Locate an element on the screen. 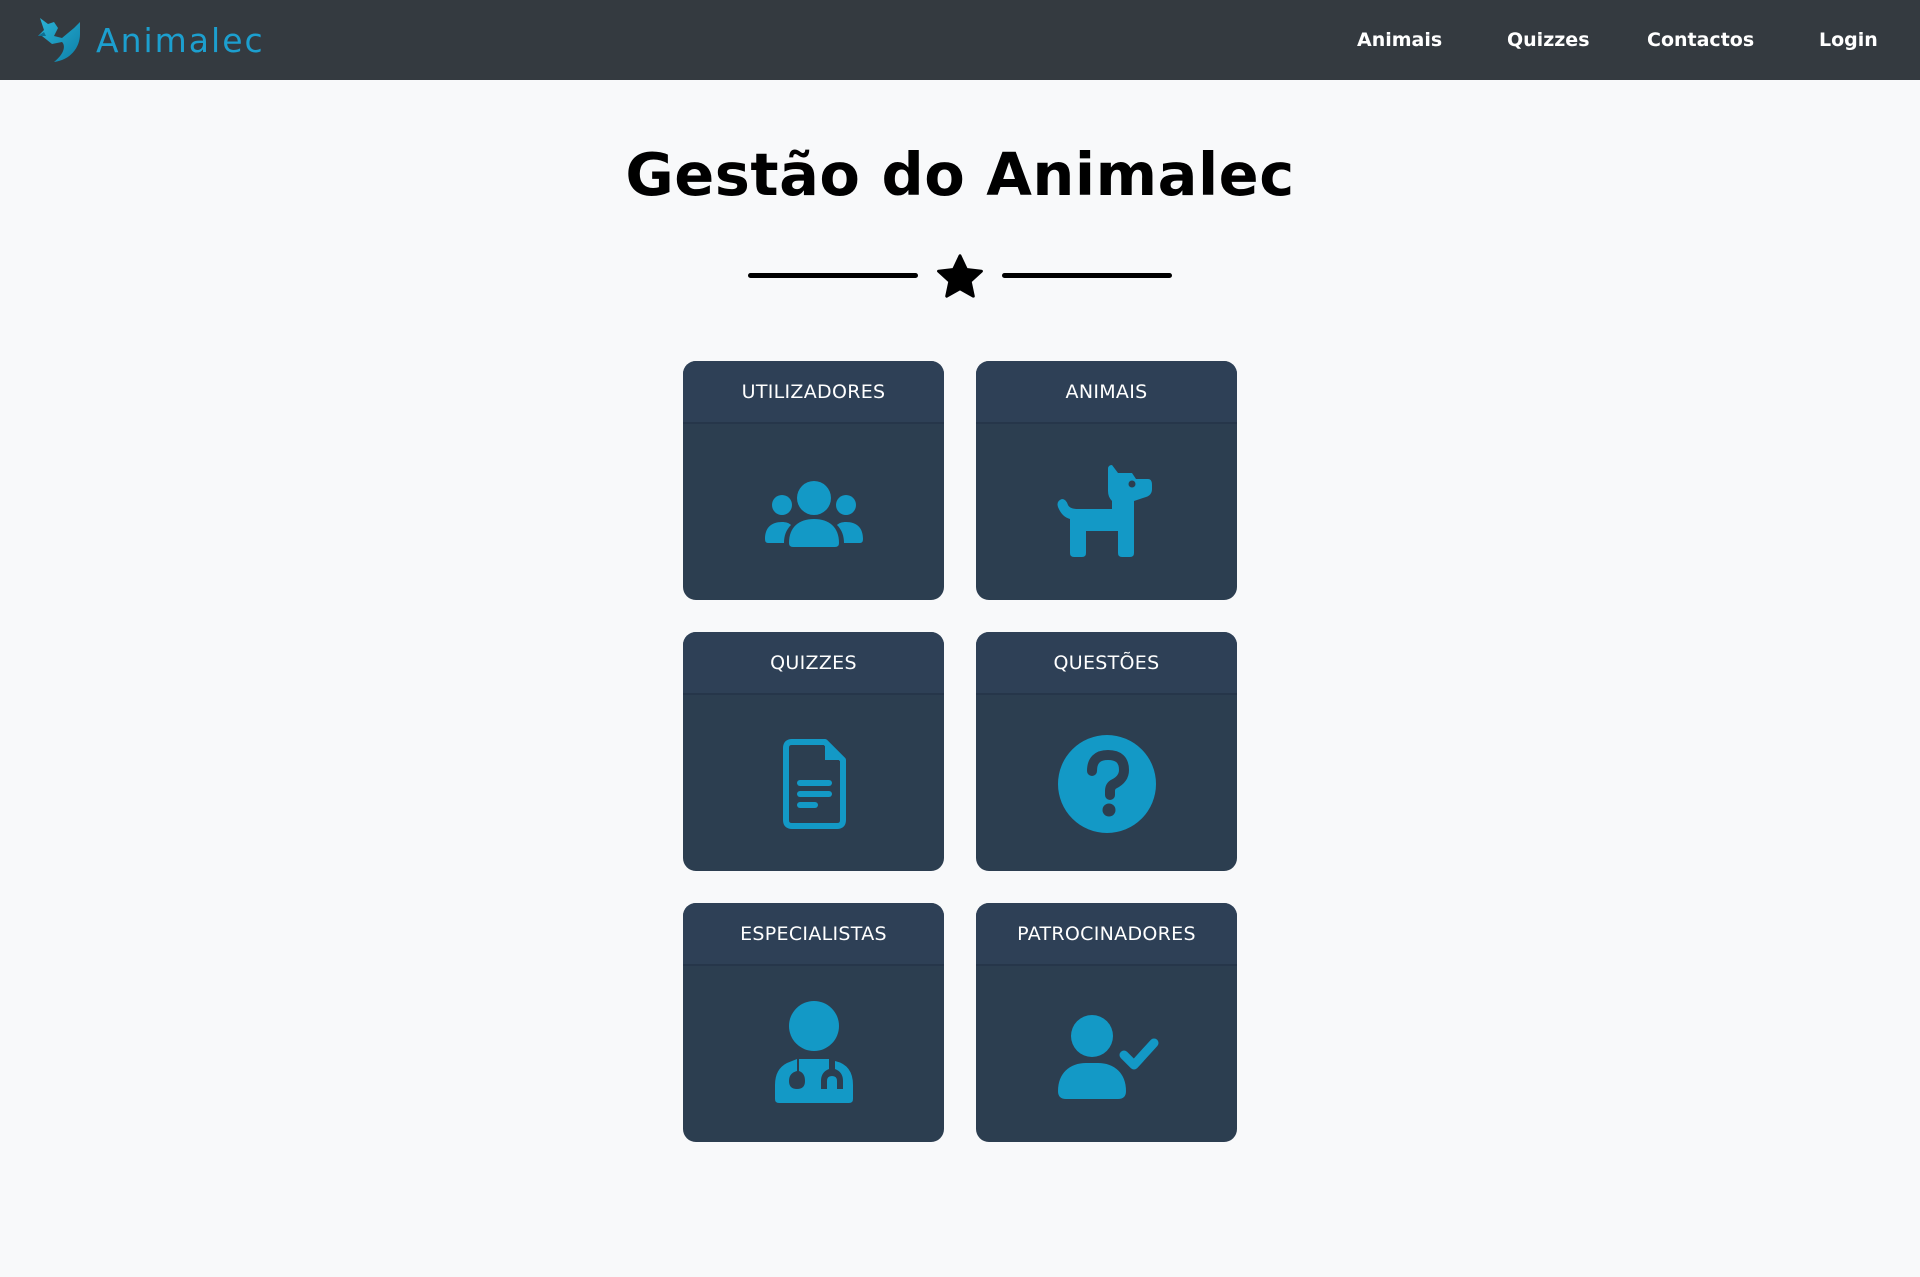 The image size is (1920, 1277). document-icon is located at coordinates (814, 784).